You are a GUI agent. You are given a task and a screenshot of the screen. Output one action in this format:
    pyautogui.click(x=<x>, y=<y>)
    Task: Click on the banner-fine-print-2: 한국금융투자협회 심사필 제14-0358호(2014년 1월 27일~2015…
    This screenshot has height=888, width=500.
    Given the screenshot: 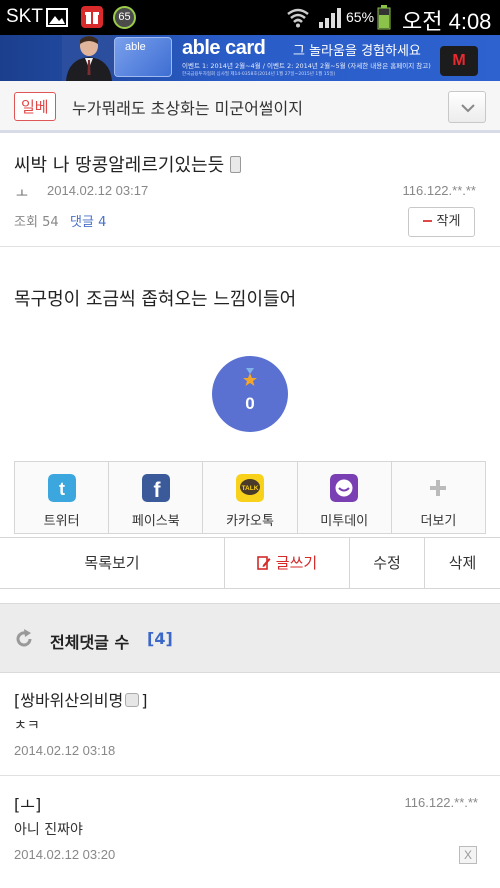 What is the action you would take?
    pyautogui.click(x=259, y=74)
    